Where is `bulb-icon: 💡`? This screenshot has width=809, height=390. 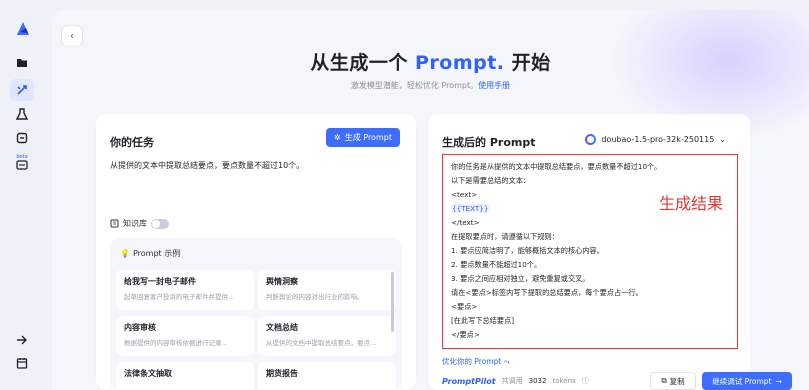
bulb-icon: 💡 is located at coordinates (125, 253).